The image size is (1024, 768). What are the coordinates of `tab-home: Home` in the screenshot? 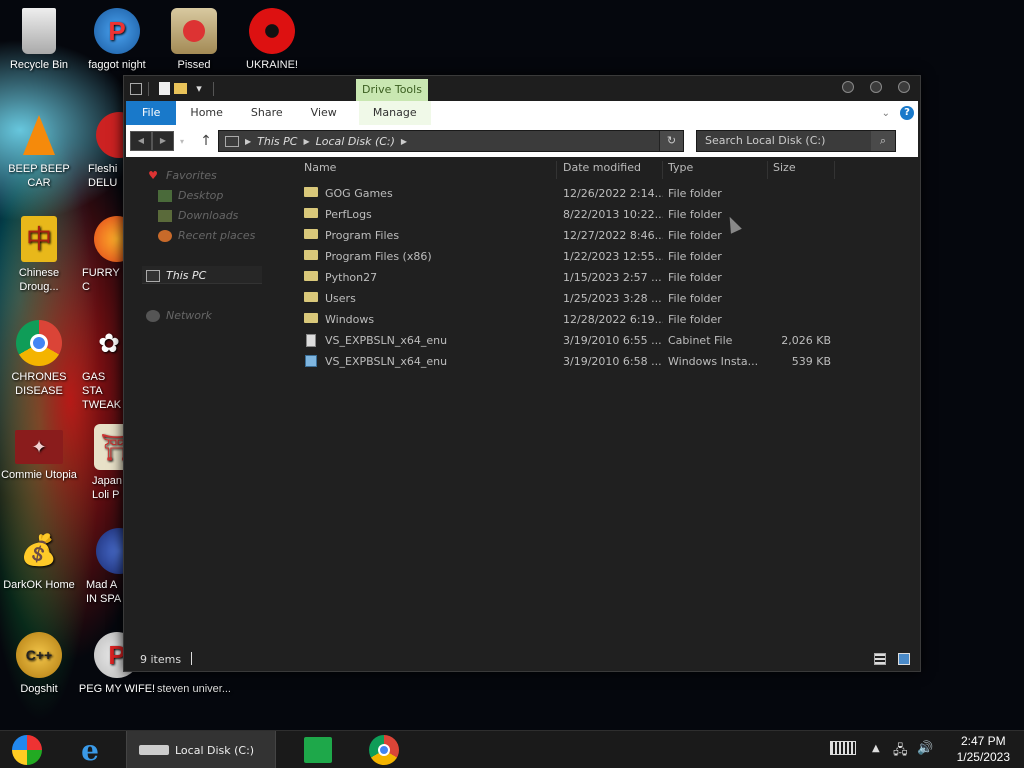 It's located at (206, 113).